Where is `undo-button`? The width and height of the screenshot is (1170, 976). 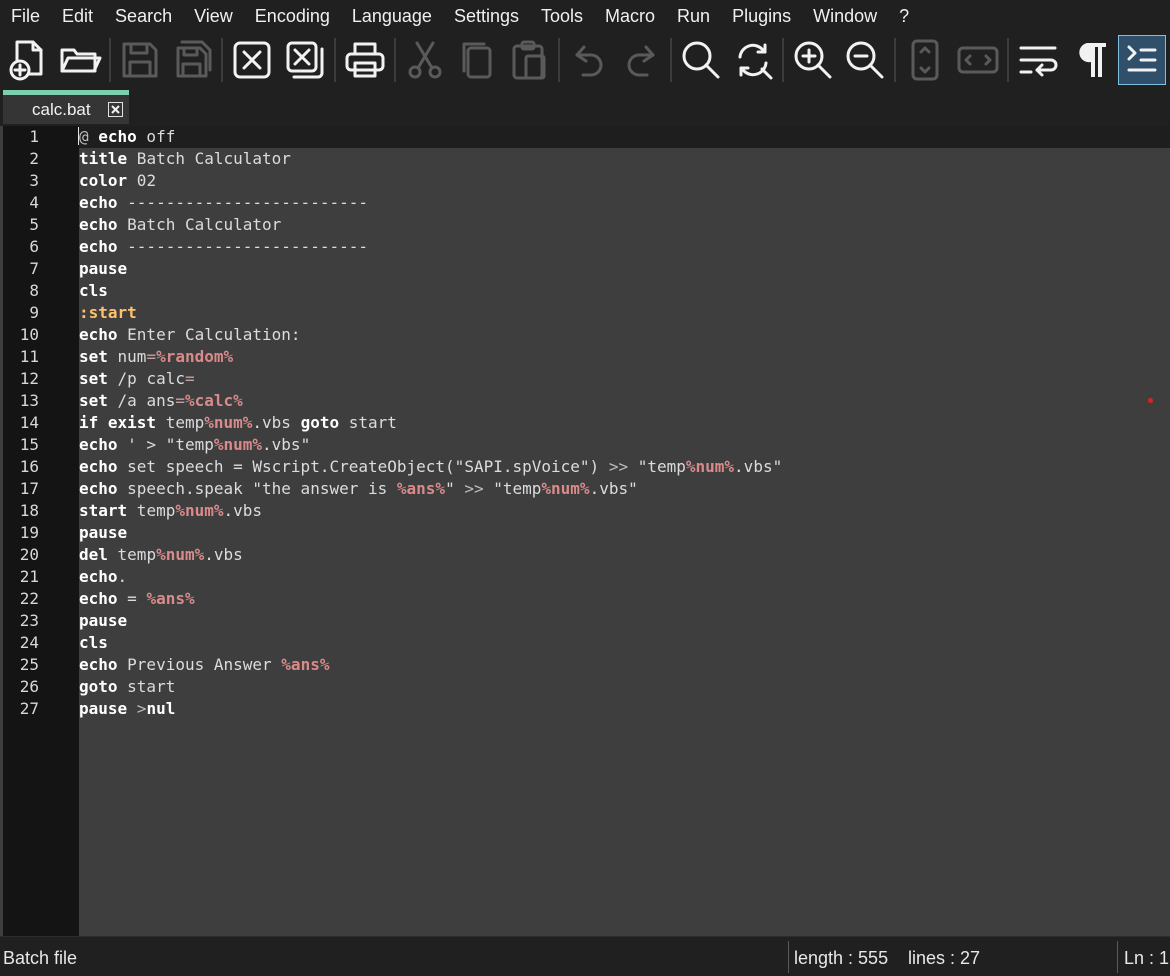 undo-button is located at coordinates (589, 60).